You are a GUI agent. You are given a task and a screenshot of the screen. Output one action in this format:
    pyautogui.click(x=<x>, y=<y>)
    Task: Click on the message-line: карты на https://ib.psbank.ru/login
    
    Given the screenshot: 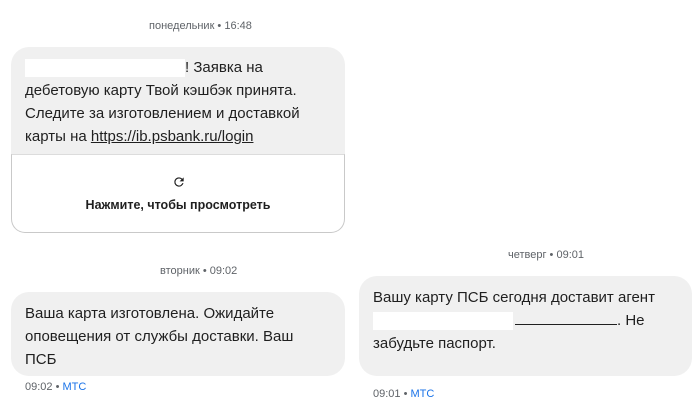 What is the action you would take?
    pyautogui.click(x=178, y=136)
    